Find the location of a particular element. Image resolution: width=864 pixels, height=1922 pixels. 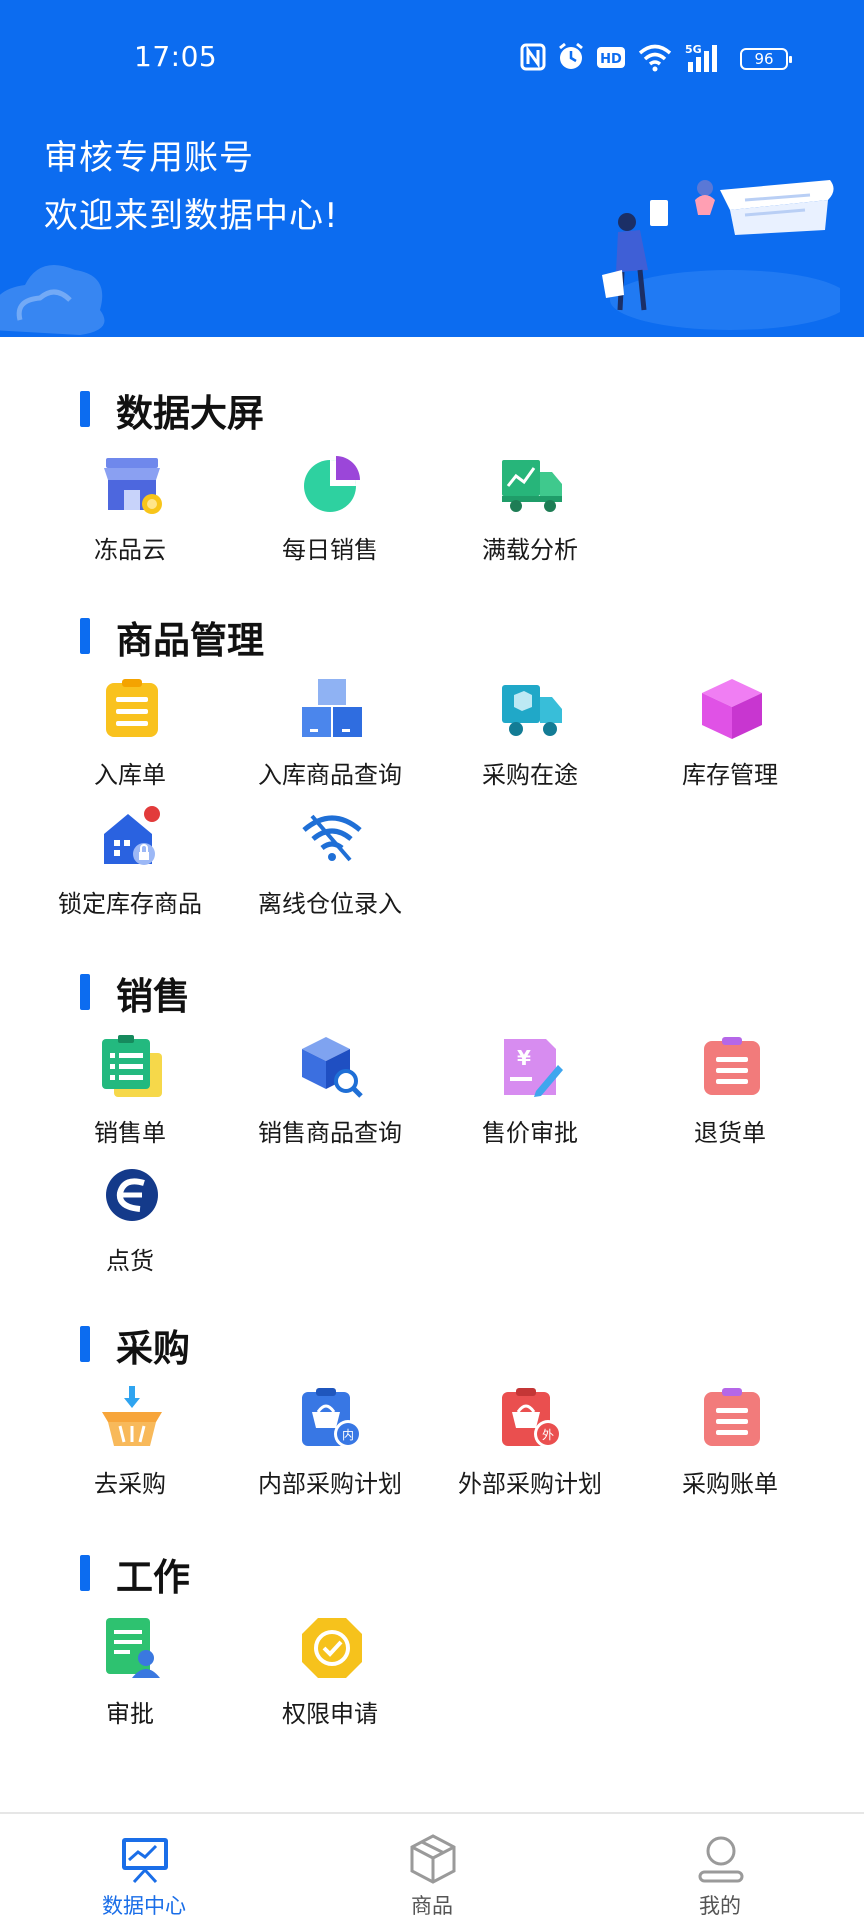

item-sales-product-query: 销售商品查询 is located at coordinates (330, 1095).